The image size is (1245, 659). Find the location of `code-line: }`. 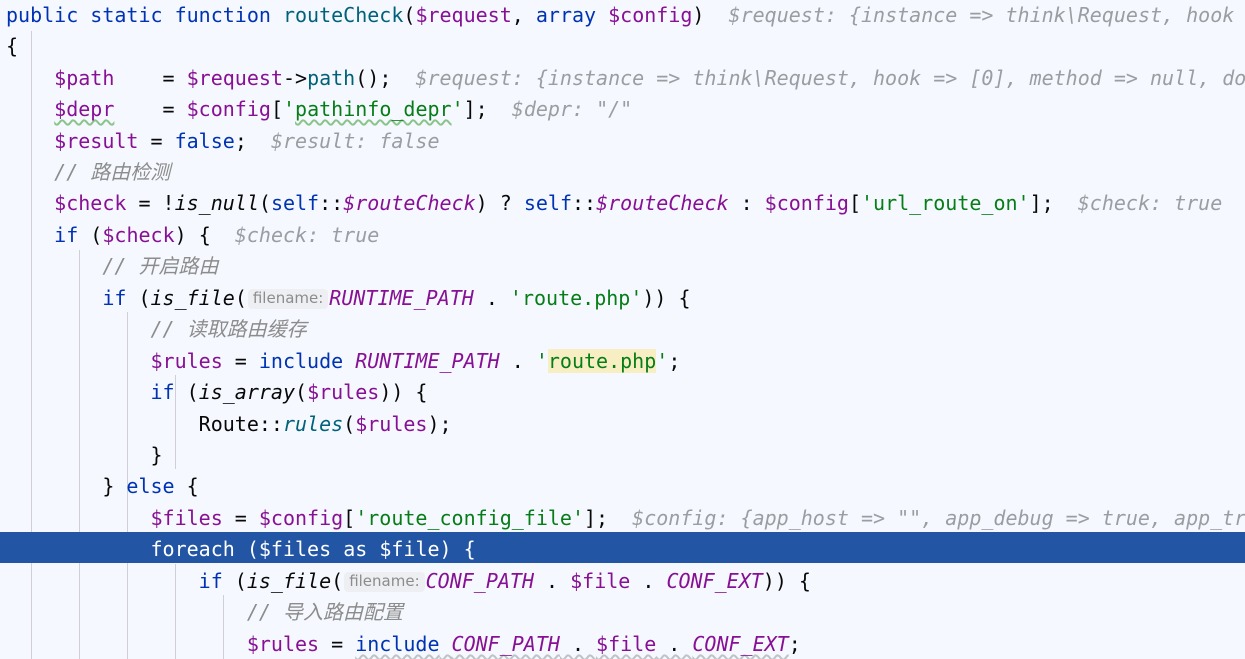

code-line: } is located at coordinates (84, 455).